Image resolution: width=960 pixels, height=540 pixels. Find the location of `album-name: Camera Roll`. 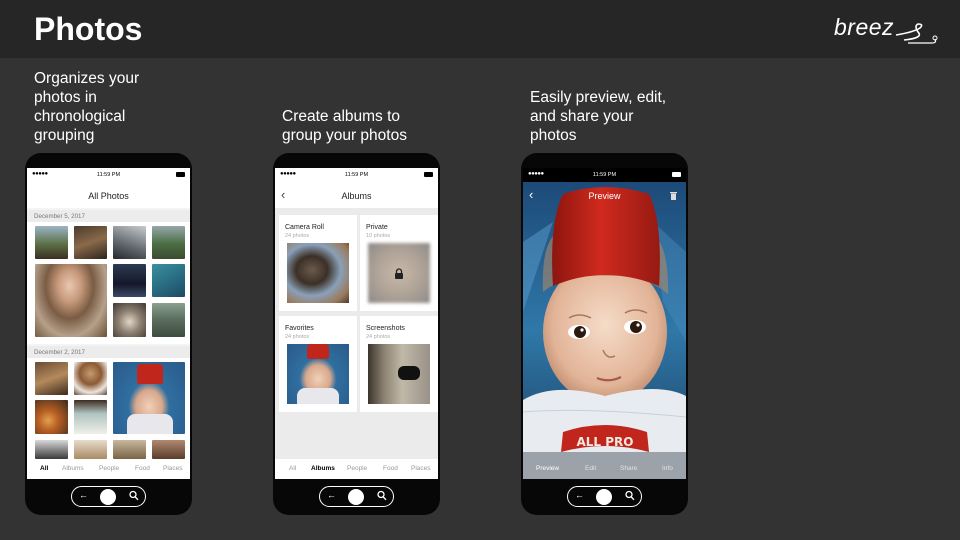

album-name: Camera Roll is located at coordinates (304, 227).